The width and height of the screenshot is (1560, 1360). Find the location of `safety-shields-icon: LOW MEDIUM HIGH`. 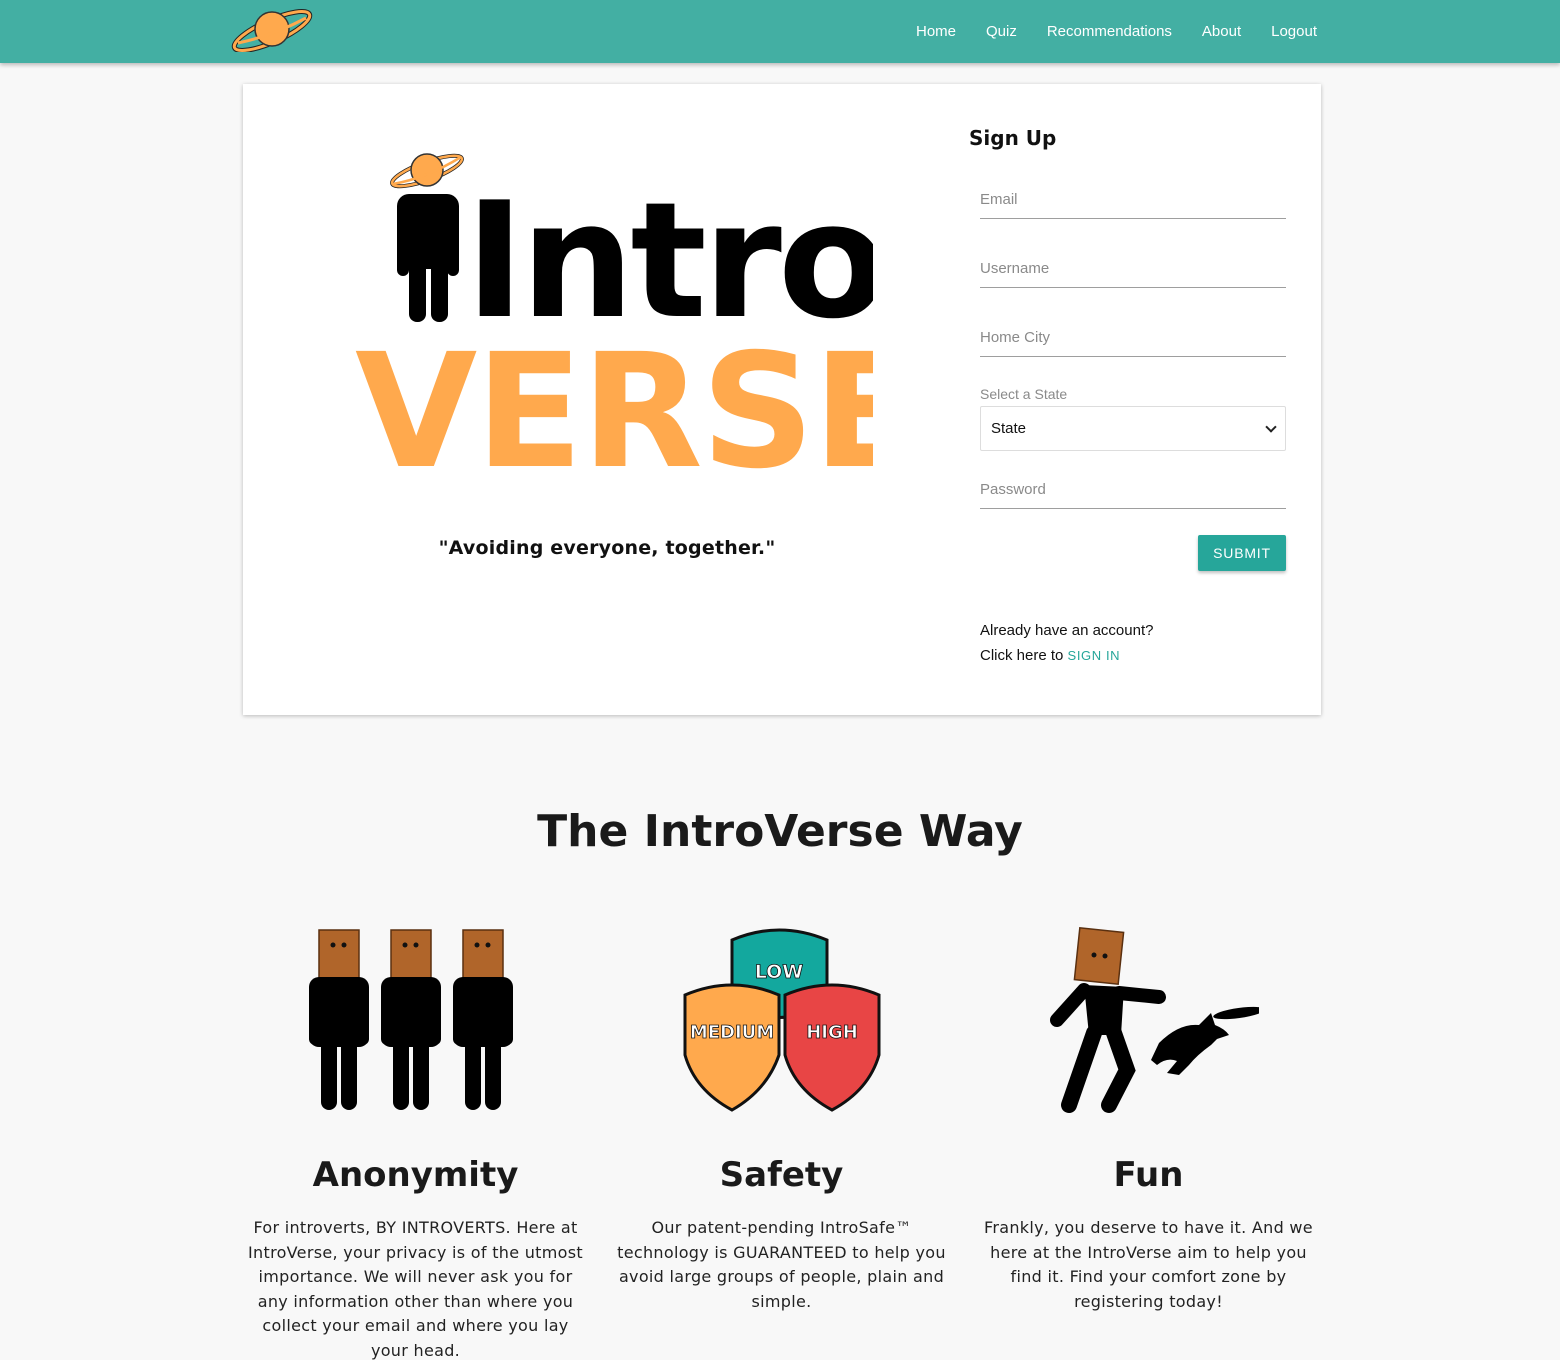

safety-shields-icon: LOW MEDIUM HIGH is located at coordinates (781, 1020).